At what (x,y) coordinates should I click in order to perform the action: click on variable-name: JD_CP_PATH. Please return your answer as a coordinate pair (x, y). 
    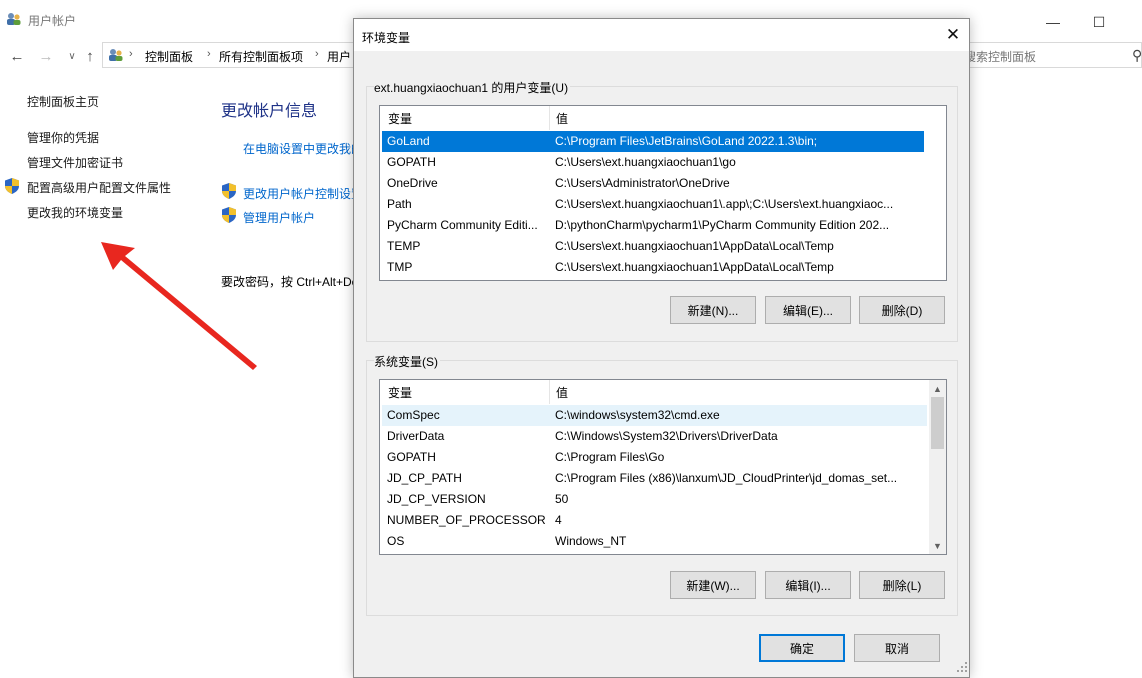
    Looking at the image, I should click on (424, 478).